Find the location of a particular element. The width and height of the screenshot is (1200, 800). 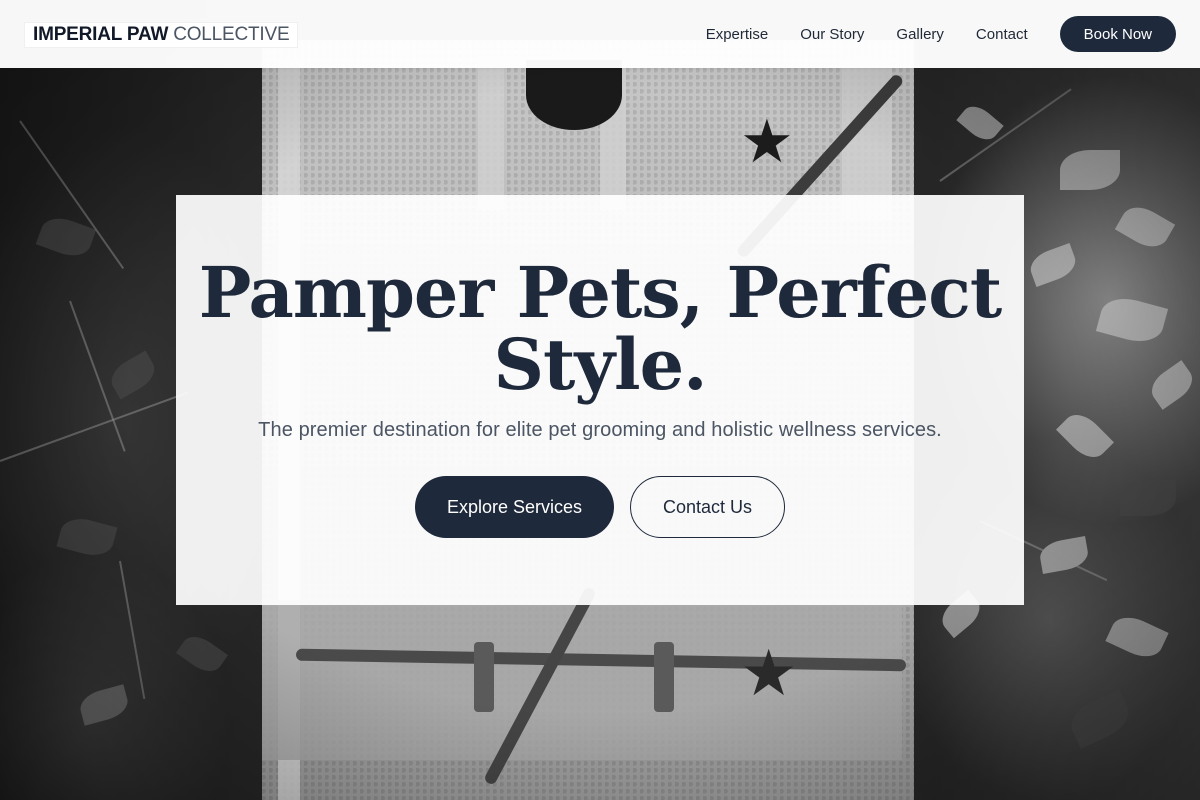

nav-link-our-story: Our Story is located at coordinates (832, 34).